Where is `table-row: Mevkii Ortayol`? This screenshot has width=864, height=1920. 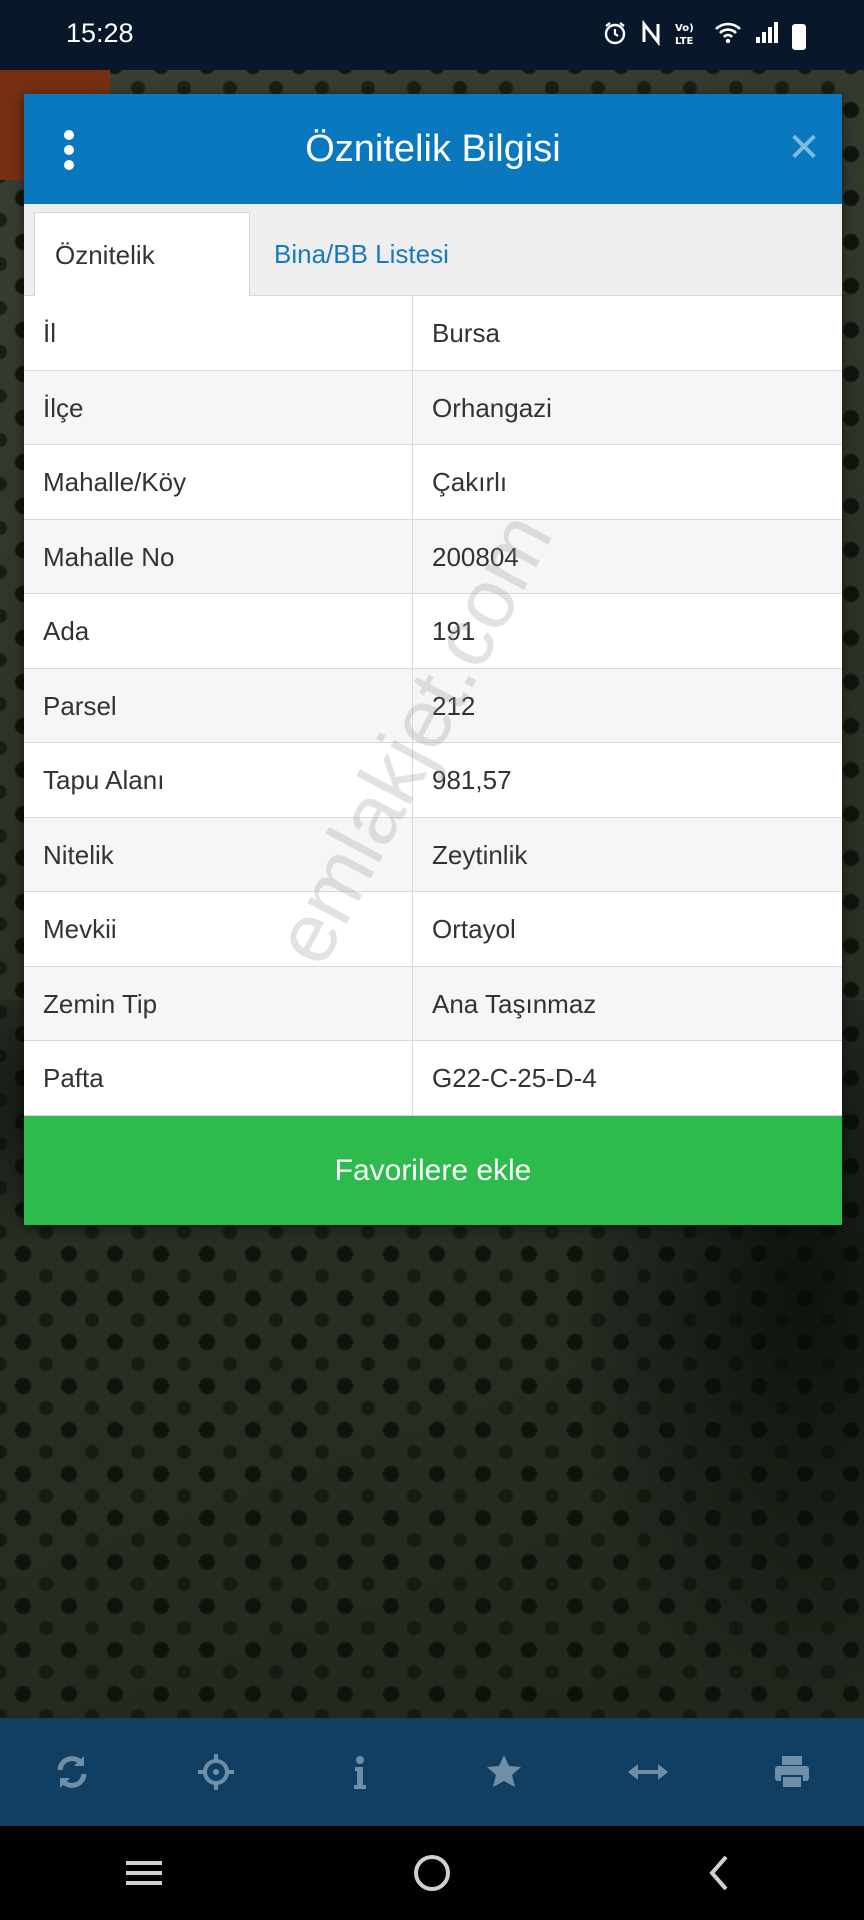
table-row: Mevkii Ortayol is located at coordinates (433, 929).